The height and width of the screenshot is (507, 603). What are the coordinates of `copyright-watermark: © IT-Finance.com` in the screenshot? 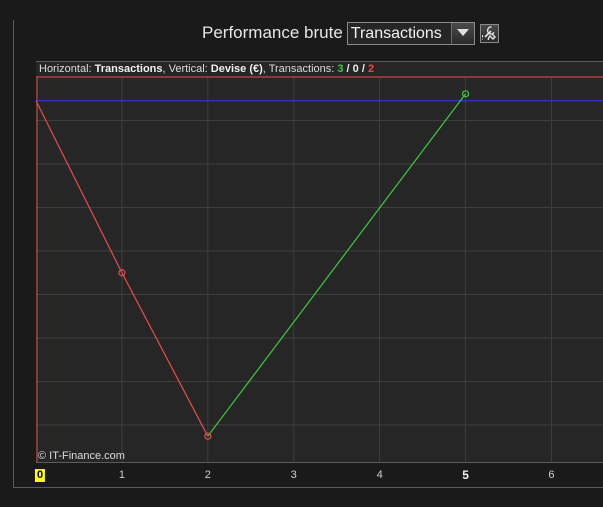 It's located at (81, 456).